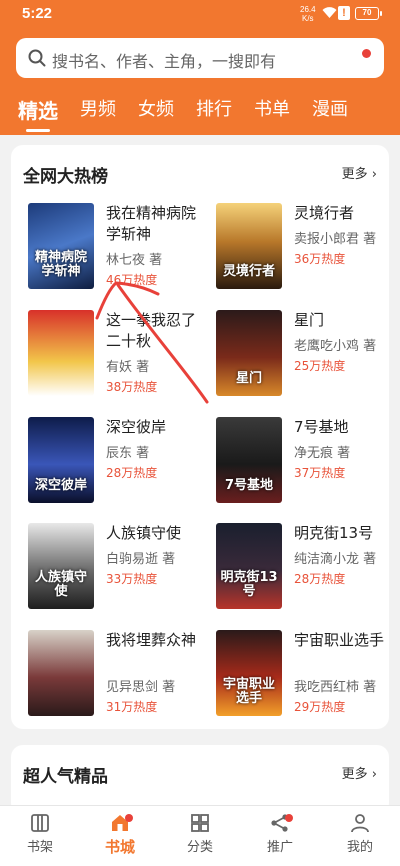 The width and height of the screenshot is (400, 866). What do you see at coordinates (38, 113) in the screenshot?
I see `tab-featured: 精选` at bounding box center [38, 113].